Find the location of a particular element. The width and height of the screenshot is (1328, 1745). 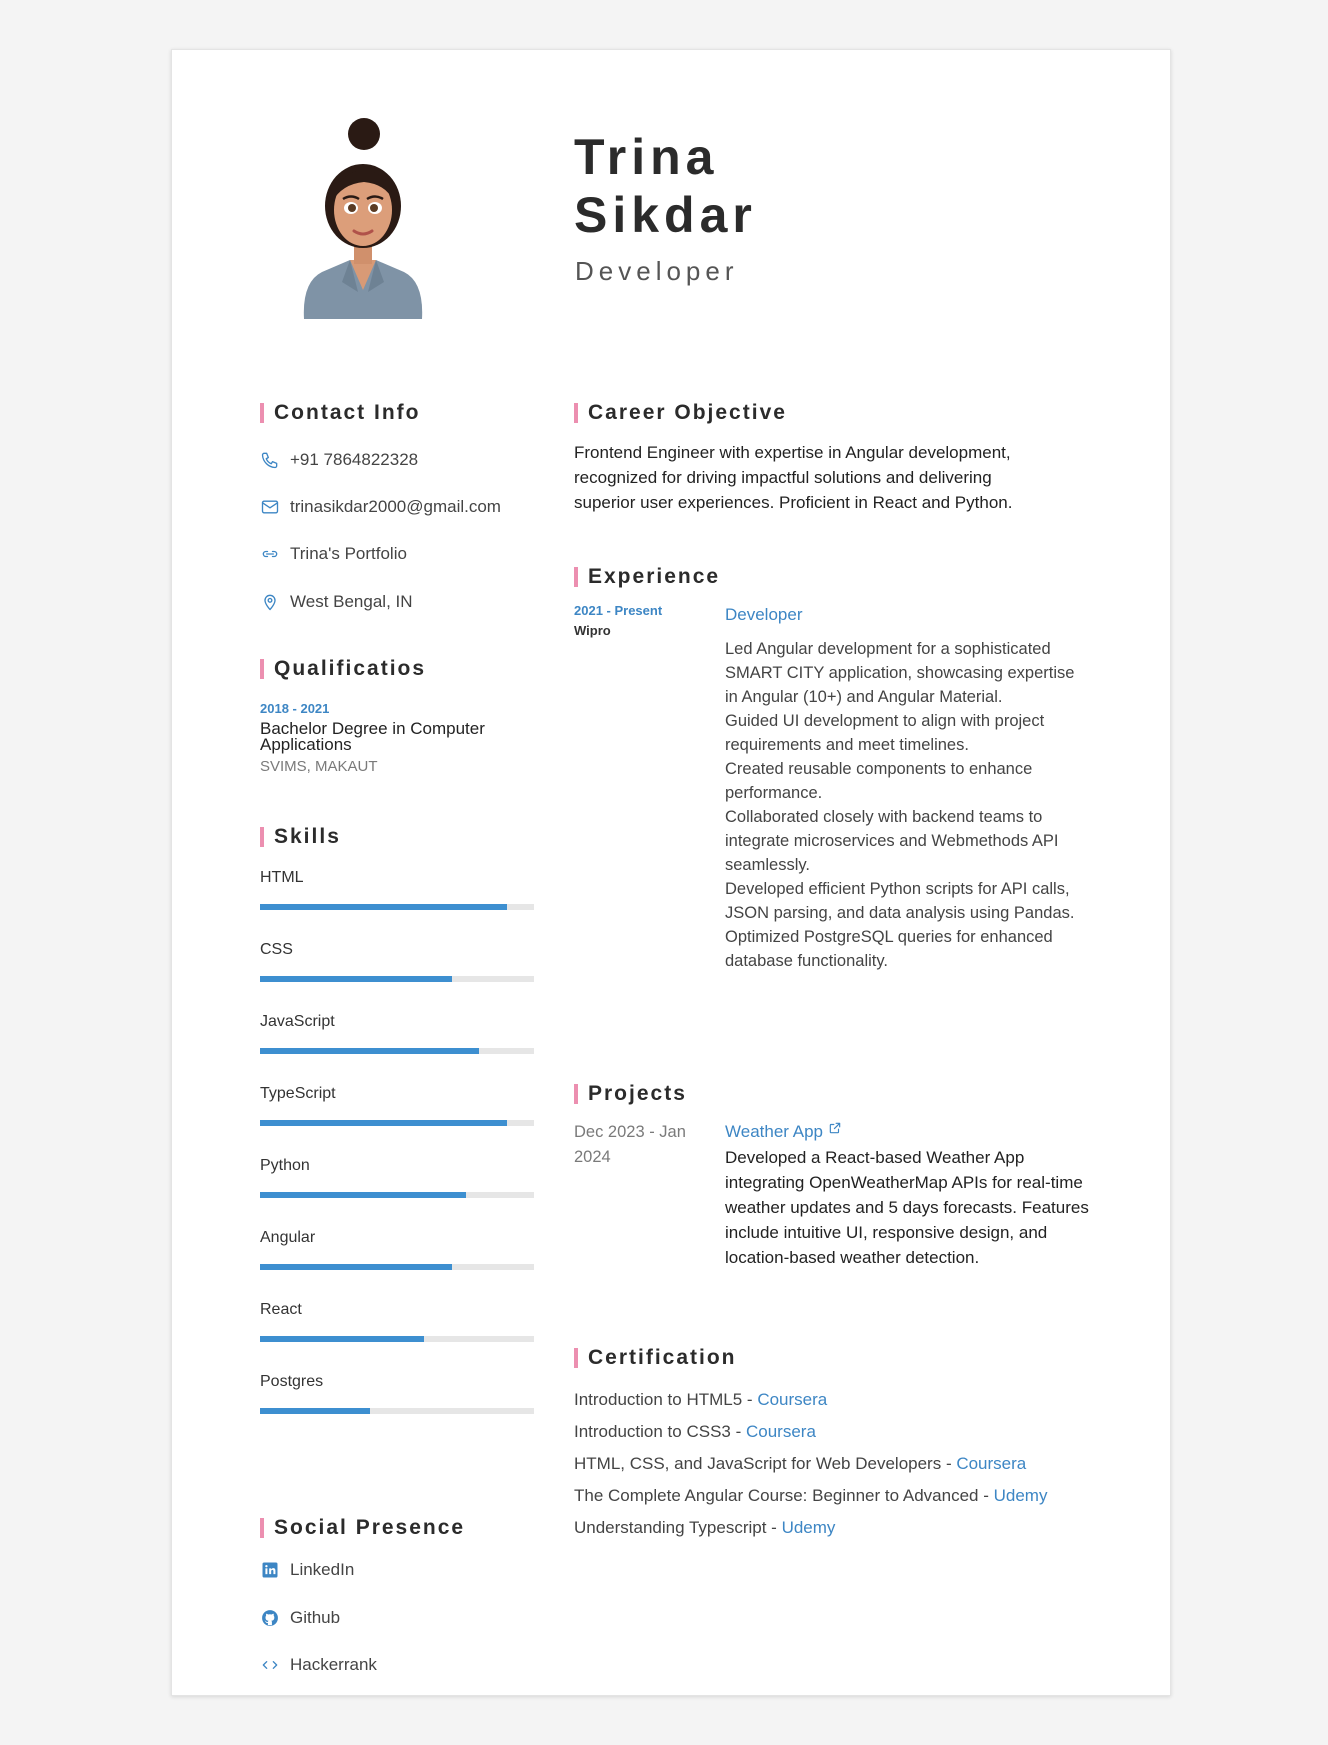

linkedin-icon is located at coordinates (270, 1570).